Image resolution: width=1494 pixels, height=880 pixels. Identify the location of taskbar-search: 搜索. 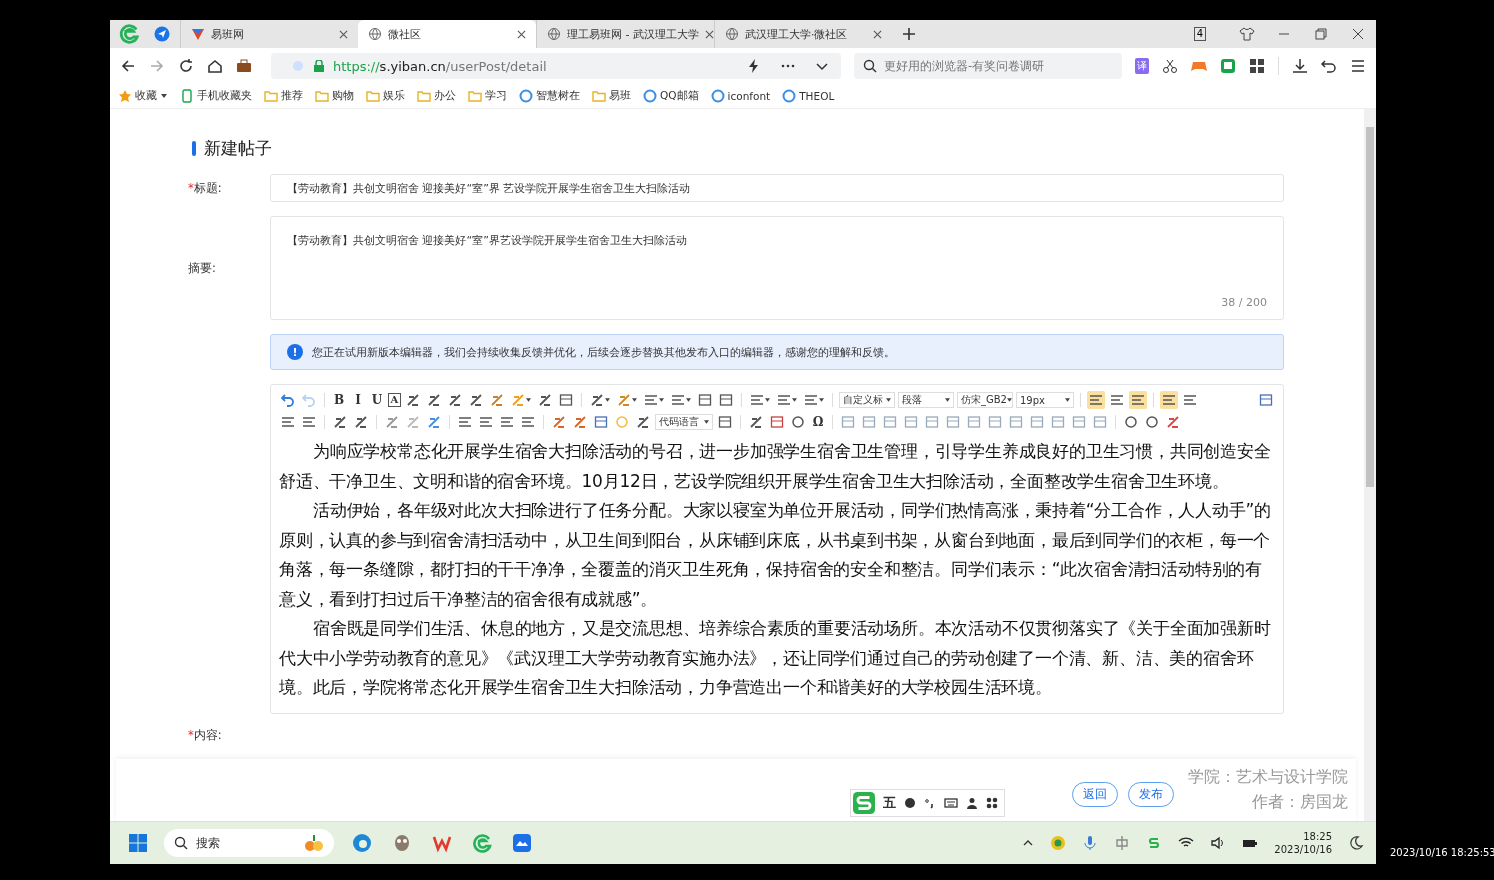
(249, 843).